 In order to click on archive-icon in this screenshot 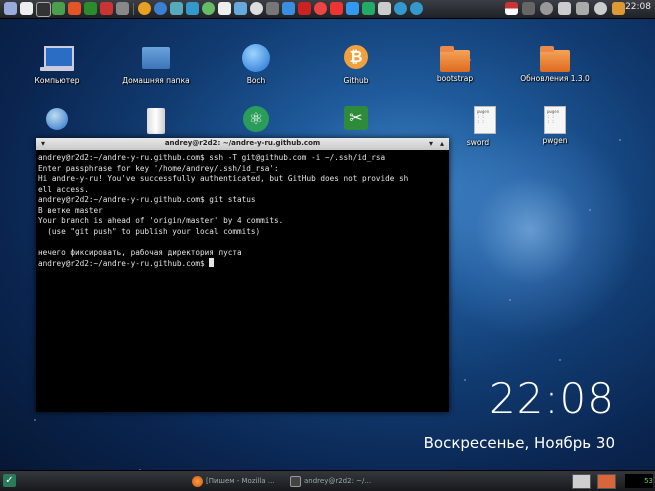, I will do `click(272, 8)`.